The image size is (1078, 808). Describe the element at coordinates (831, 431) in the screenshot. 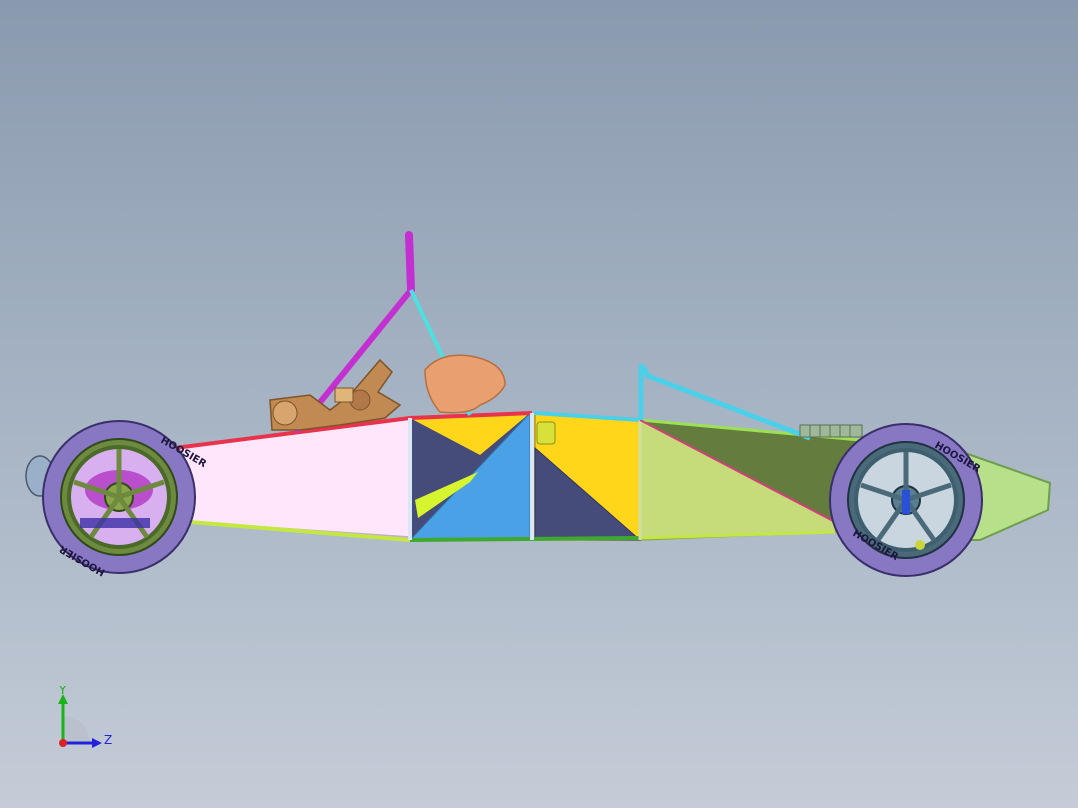

I see `front-suspension` at that location.